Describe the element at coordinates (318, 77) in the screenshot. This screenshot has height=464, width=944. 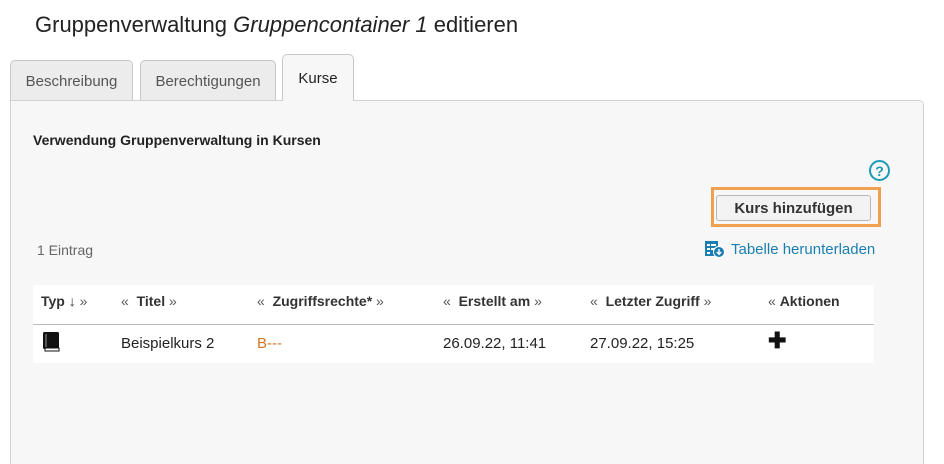
I see `tab-kurse: Kurse` at that location.